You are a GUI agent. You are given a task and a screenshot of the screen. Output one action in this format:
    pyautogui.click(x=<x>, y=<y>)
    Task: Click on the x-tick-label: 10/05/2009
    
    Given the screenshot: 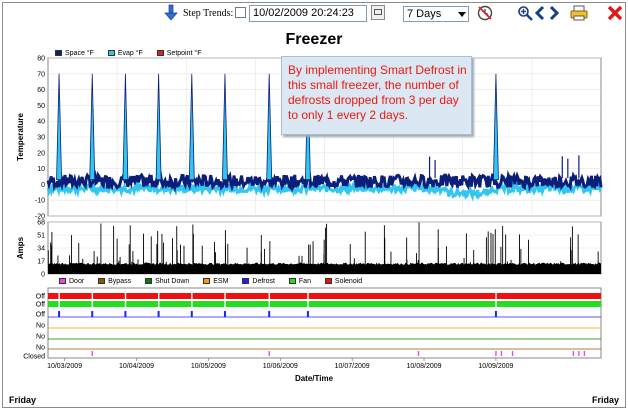 What is the action you would take?
    pyautogui.click(x=208, y=366)
    